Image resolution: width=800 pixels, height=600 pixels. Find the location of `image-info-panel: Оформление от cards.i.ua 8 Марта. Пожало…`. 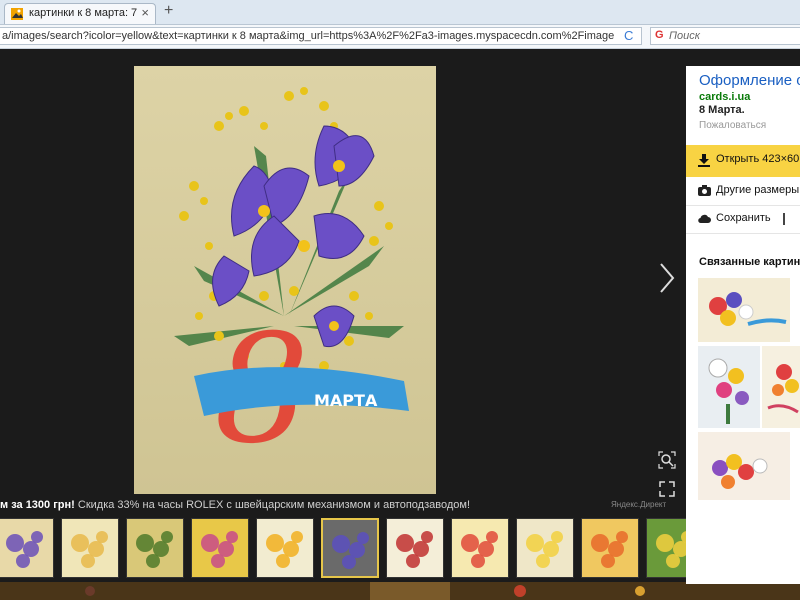

image-info-panel: Оформление от cards.i.ua 8 Марта. Пожало… is located at coordinates (743, 325).